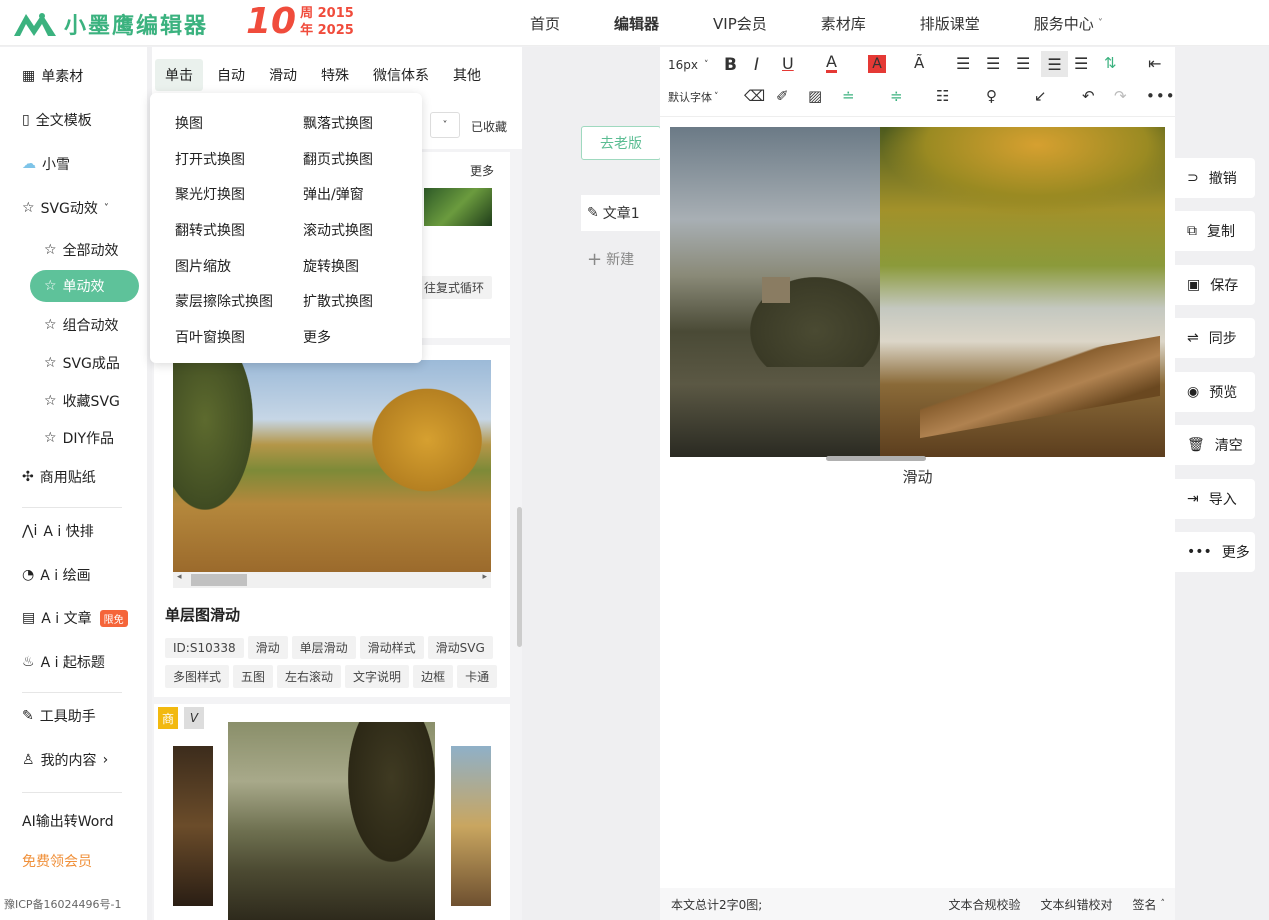 Image resolution: width=1269 pixels, height=920 pixels. What do you see at coordinates (63, 662) in the screenshot?
I see `sidebar-item-ai-title: ♨ A i 起标题` at bounding box center [63, 662].